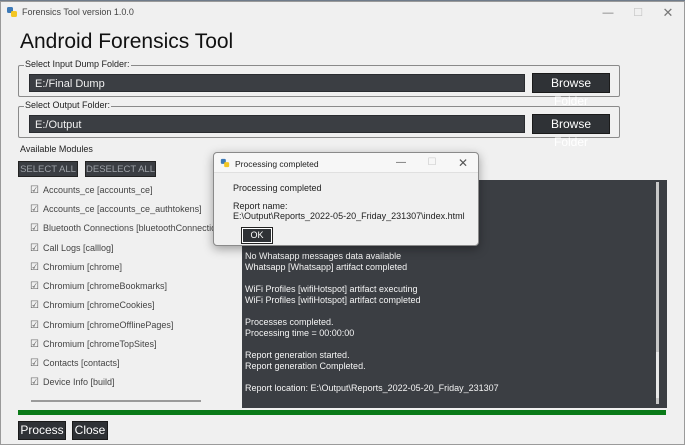 This screenshot has height=445, width=685. Describe the element at coordinates (116, 401) in the screenshot. I see `modules-horizontal-scrollbar` at that location.